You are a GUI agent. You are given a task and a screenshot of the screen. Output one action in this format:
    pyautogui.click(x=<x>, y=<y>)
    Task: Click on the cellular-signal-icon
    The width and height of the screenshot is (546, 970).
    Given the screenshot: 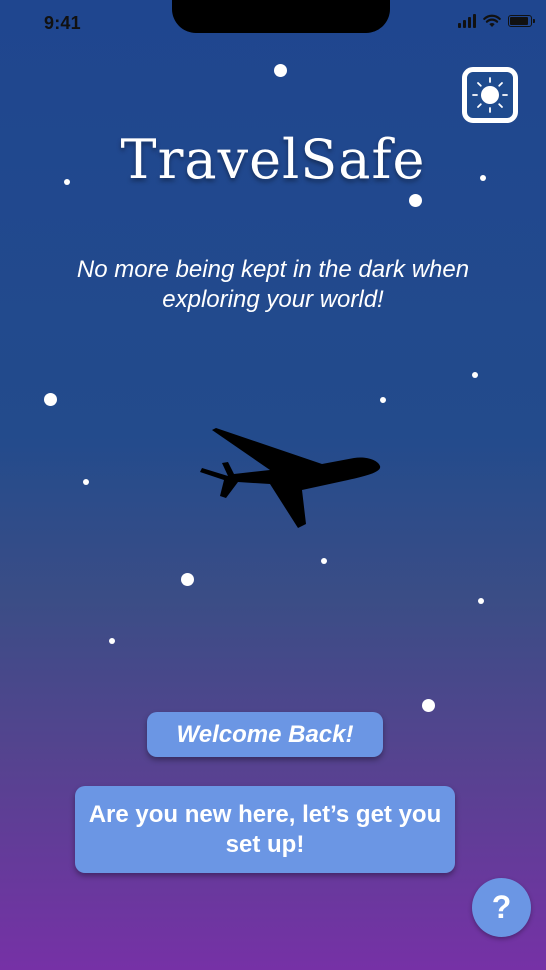 What is the action you would take?
    pyautogui.click(x=467, y=21)
    